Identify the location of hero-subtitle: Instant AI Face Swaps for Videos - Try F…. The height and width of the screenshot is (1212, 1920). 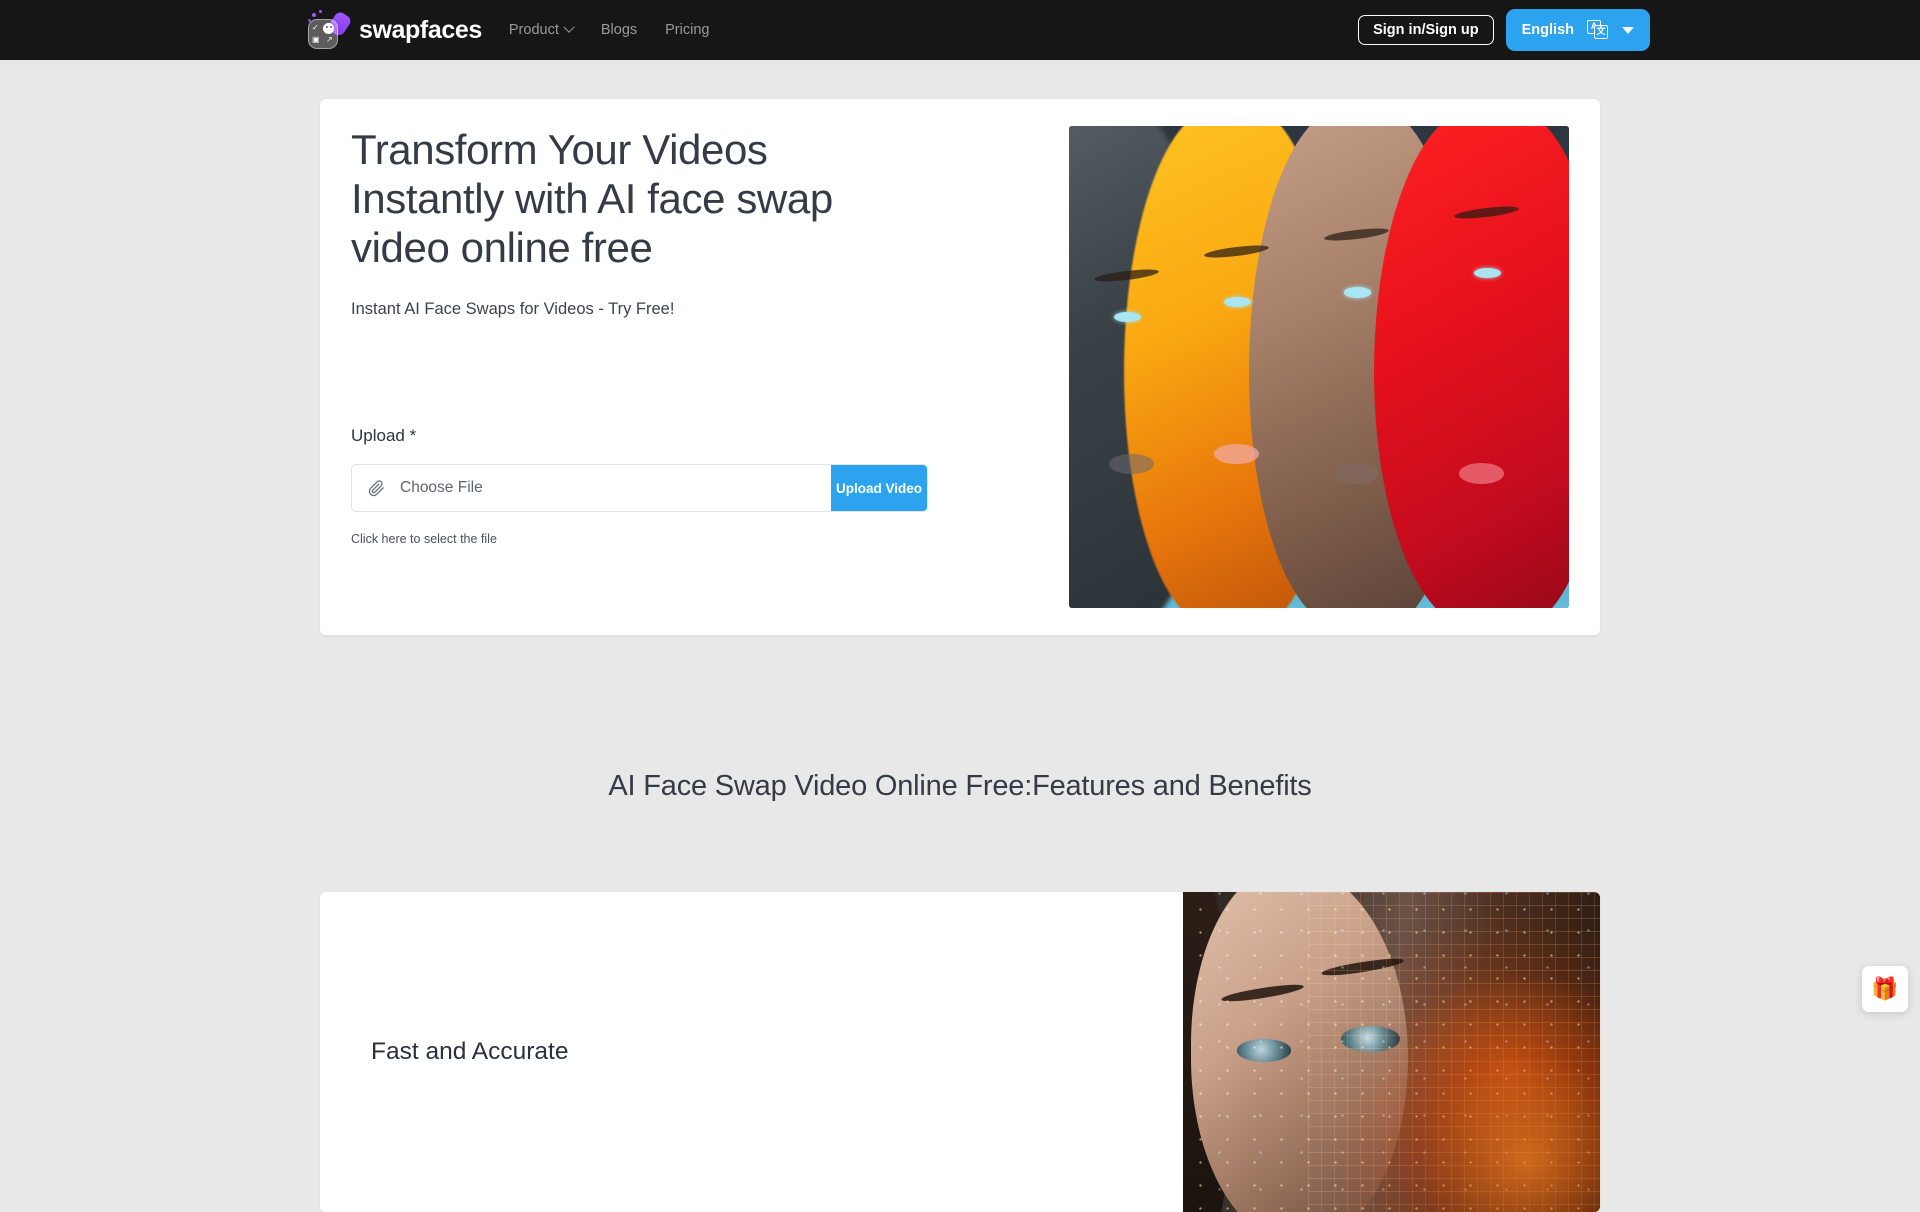
(651, 309).